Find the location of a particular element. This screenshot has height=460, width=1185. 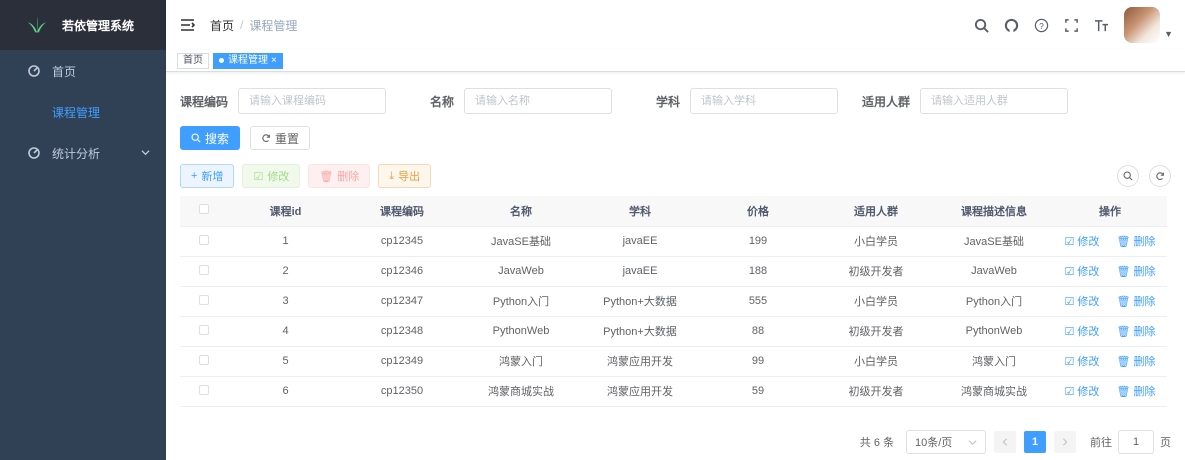

sidebar-item-home: 首页 is located at coordinates (83, 71).